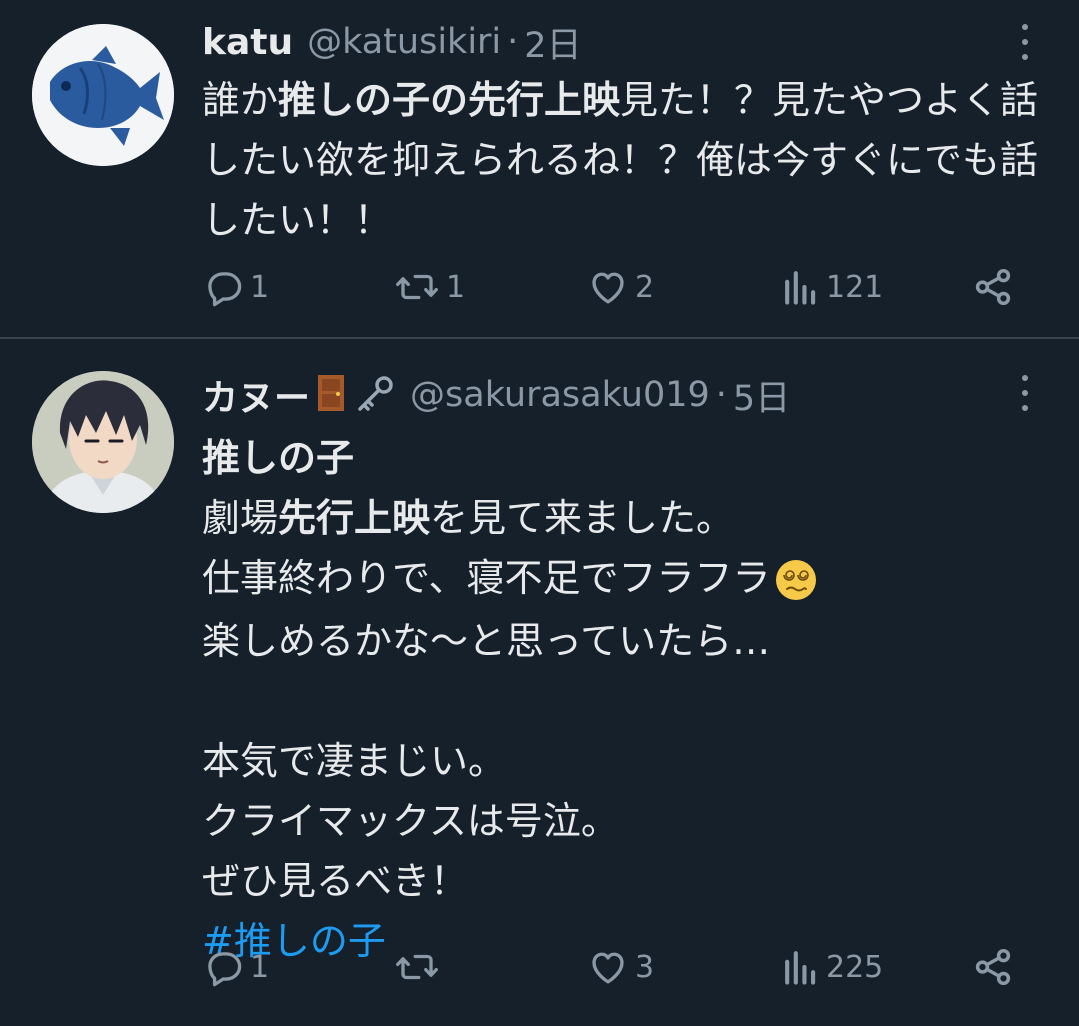  I want to click on retweet-button, so click(420, 967).